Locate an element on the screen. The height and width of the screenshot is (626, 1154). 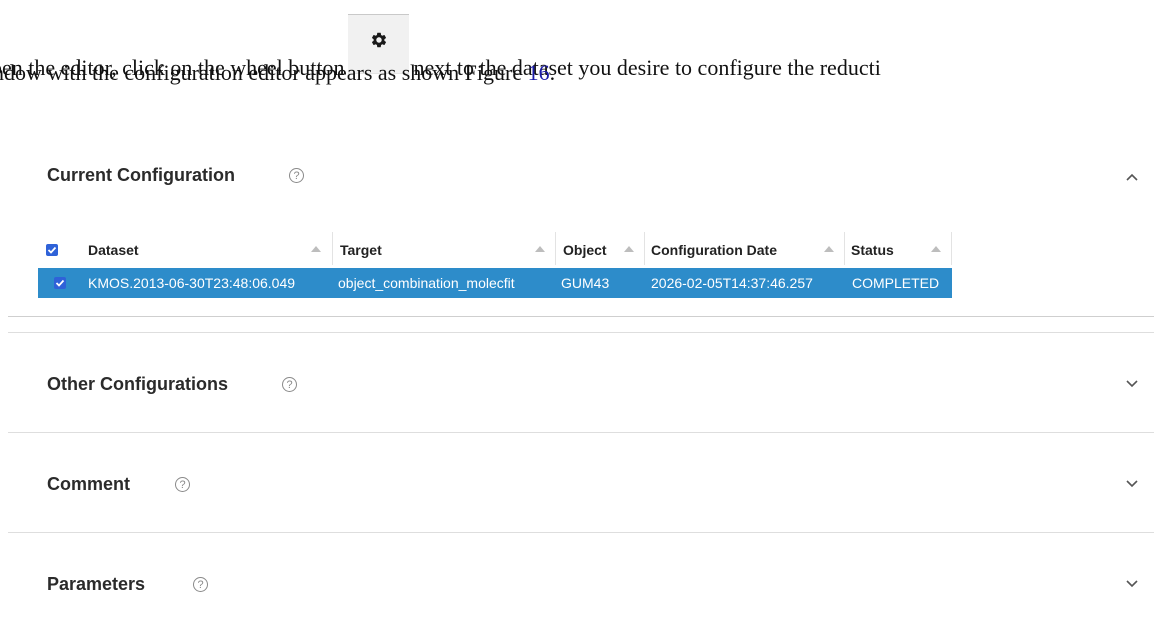
figure-link: 16 is located at coordinates (539, 72).